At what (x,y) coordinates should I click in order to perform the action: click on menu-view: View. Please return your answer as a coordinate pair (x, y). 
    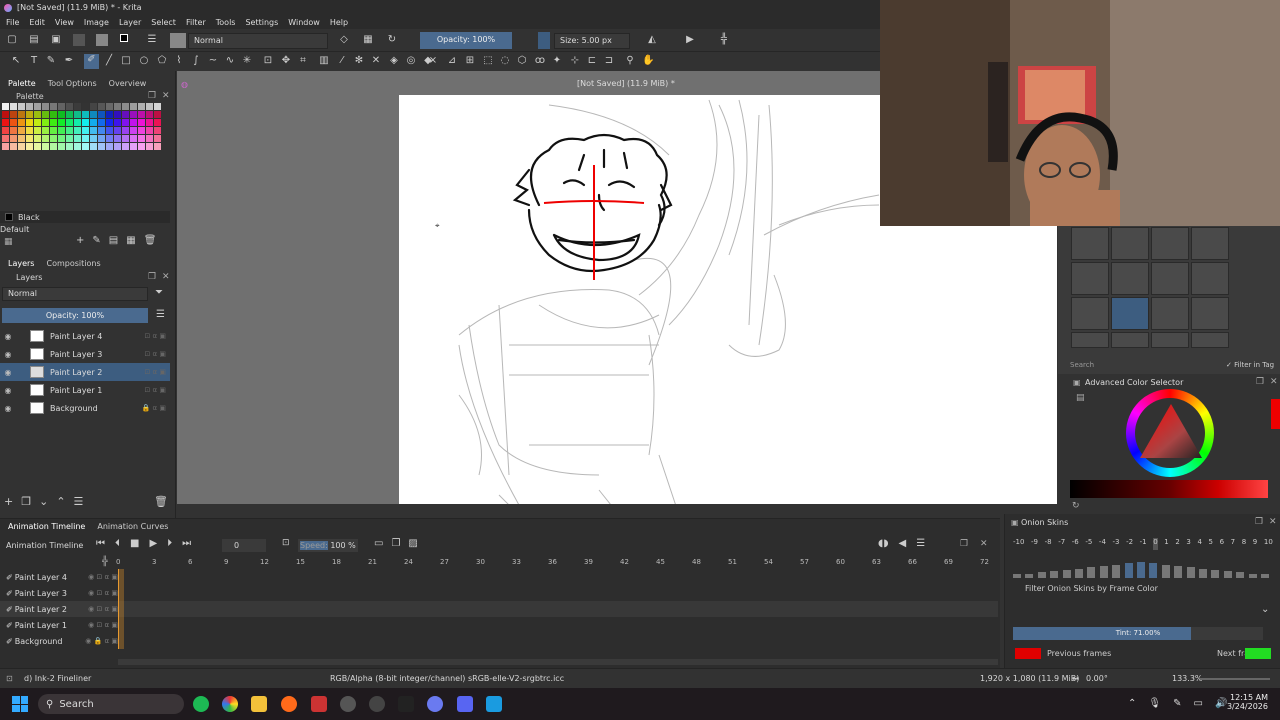
    Looking at the image, I should click on (64, 22).